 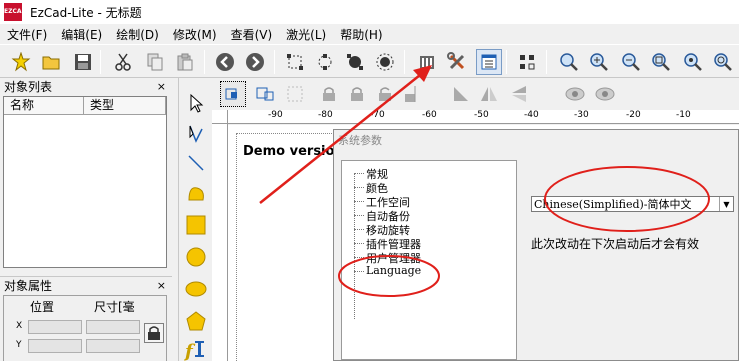 What do you see at coordinates (355, 62) in the screenshot?
I see `node-move-icon` at bounding box center [355, 62].